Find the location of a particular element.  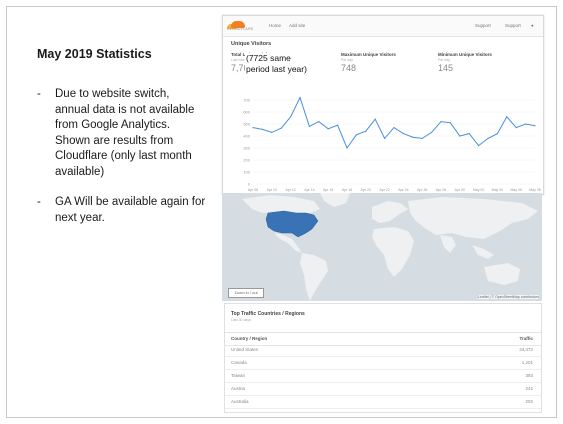

world-map-svg is located at coordinates (390, 247).